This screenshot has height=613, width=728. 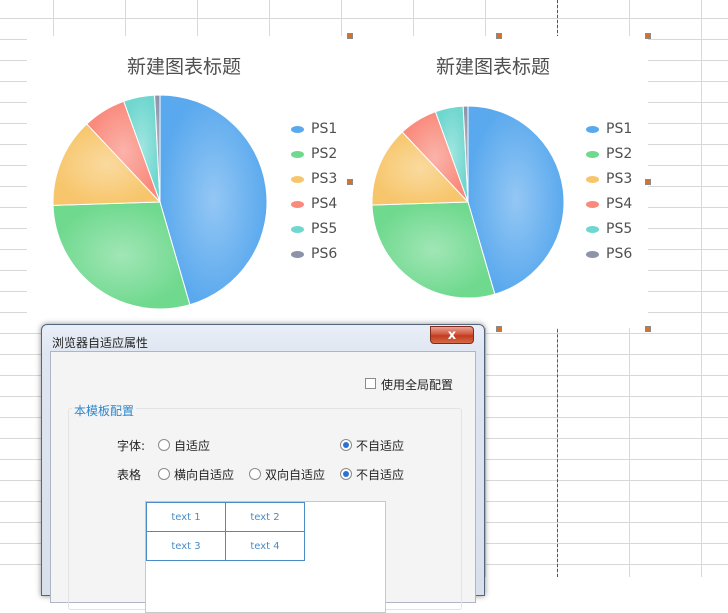 What do you see at coordinates (164, 474) in the screenshot?
I see `table-horizontal-adaptive-radio` at bounding box center [164, 474].